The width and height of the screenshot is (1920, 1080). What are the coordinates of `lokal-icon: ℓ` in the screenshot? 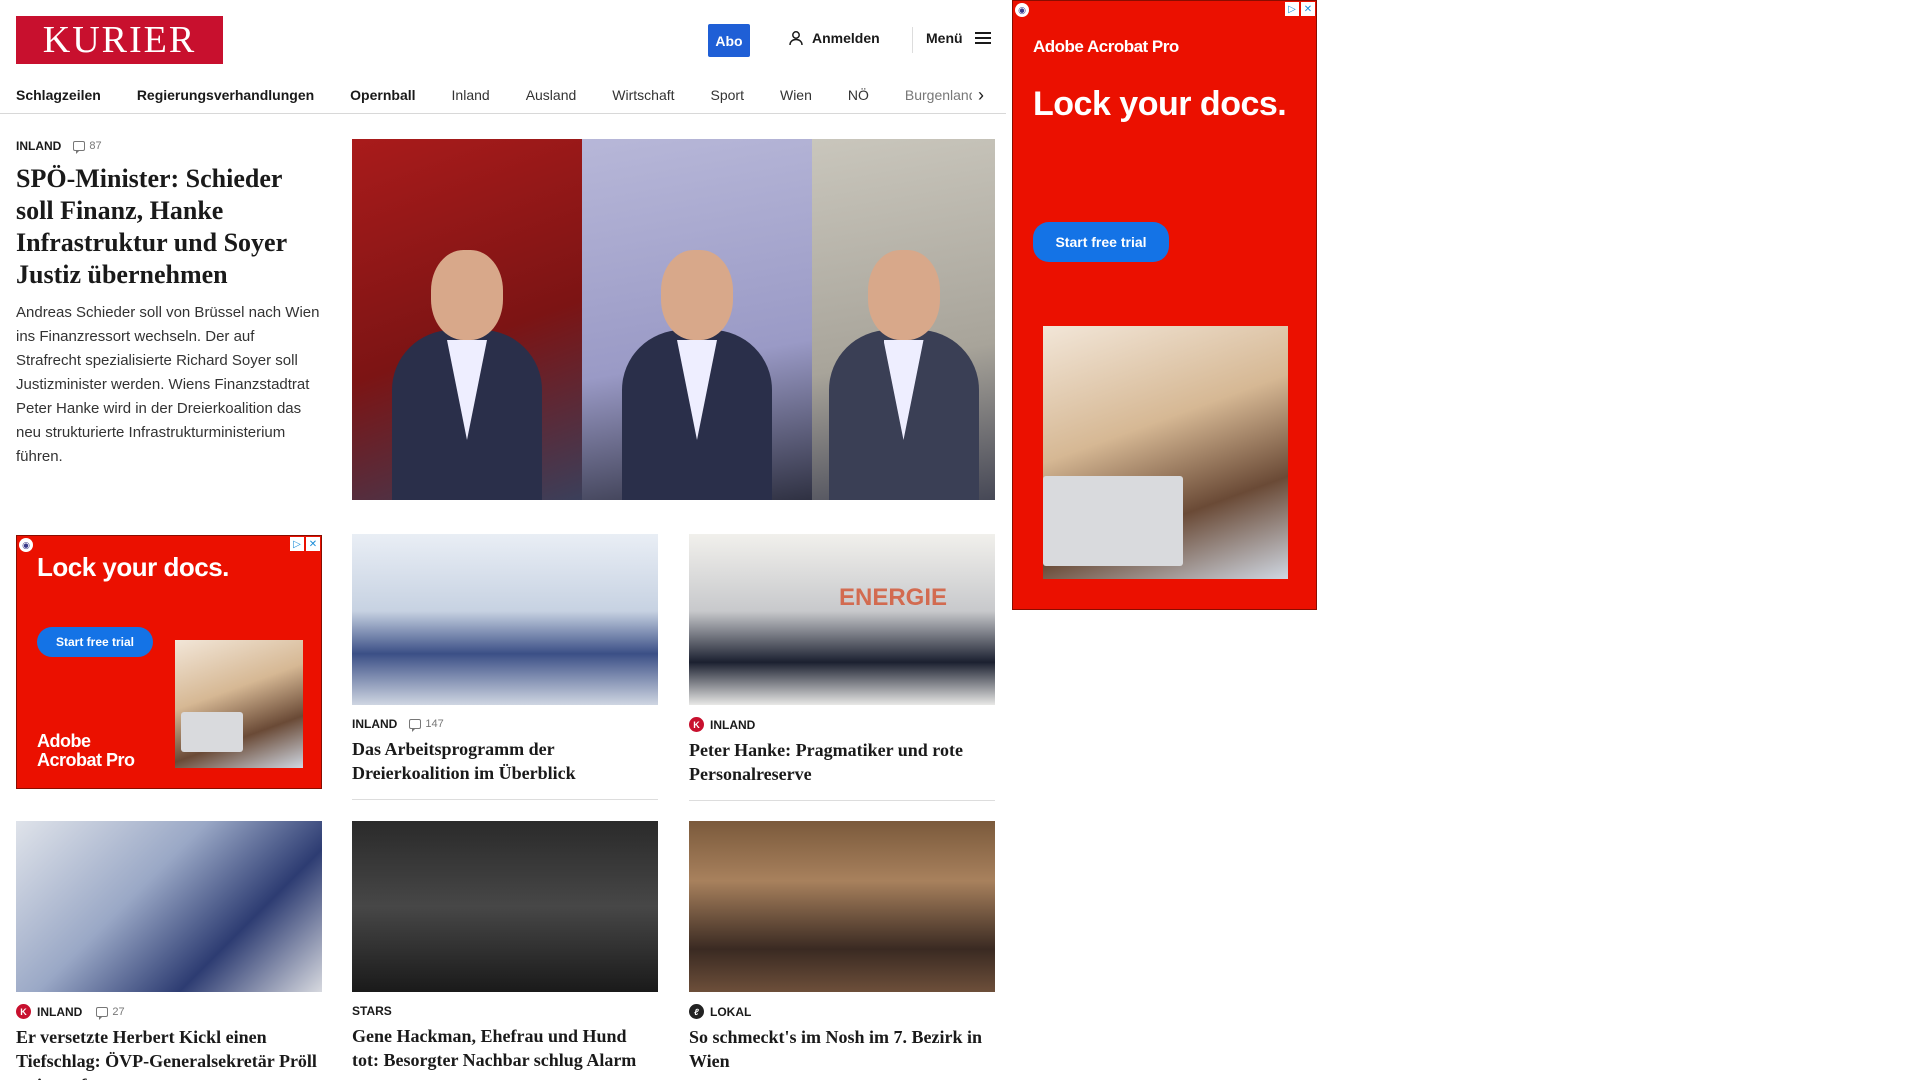 It's located at (696, 1011).